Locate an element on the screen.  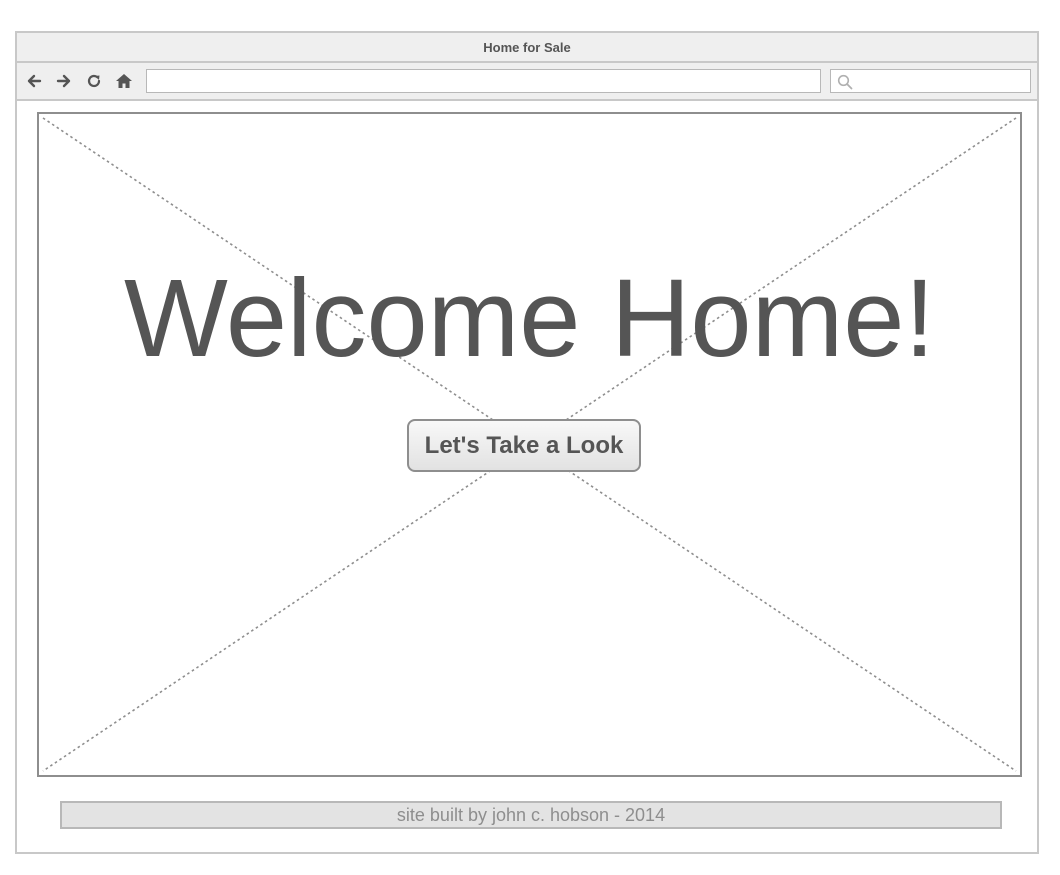
hero-title: Welcome Home! is located at coordinates (529, 318).